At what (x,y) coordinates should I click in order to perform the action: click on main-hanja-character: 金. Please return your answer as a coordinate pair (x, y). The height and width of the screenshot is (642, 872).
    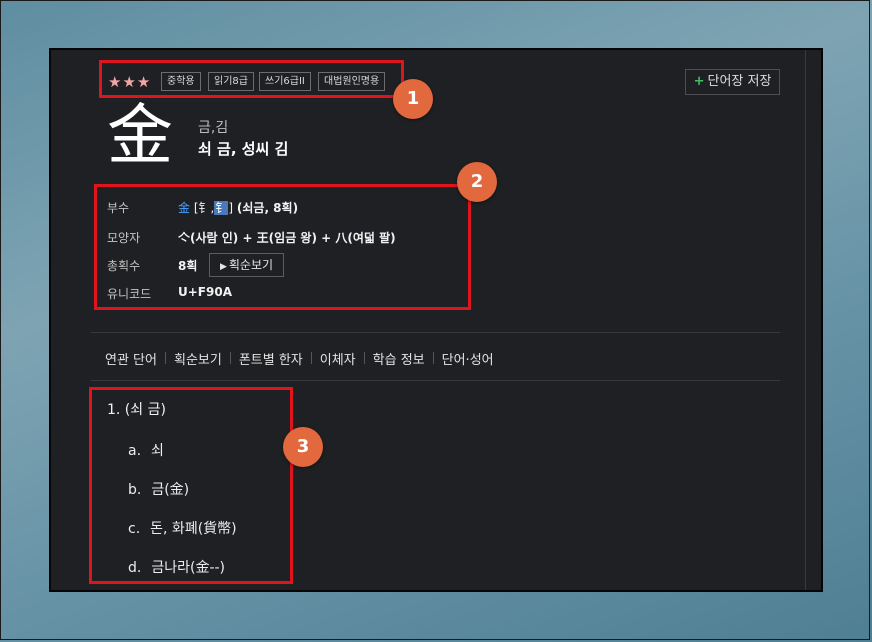
    Looking at the image, I should click on (140, 135).